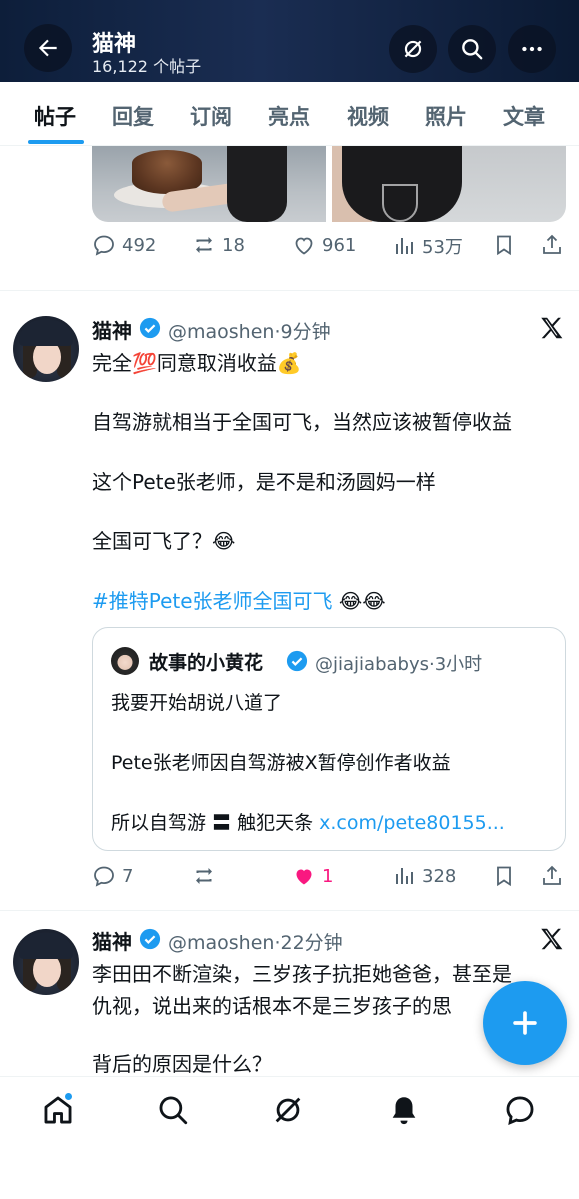 Image resolution: width=579 pixels, height=1199 pixels. What do you see at coordinates (255, 941) in the screenshot?
I see `author-handle: @maoshen·22分钟` at bounding box center [255, 941].